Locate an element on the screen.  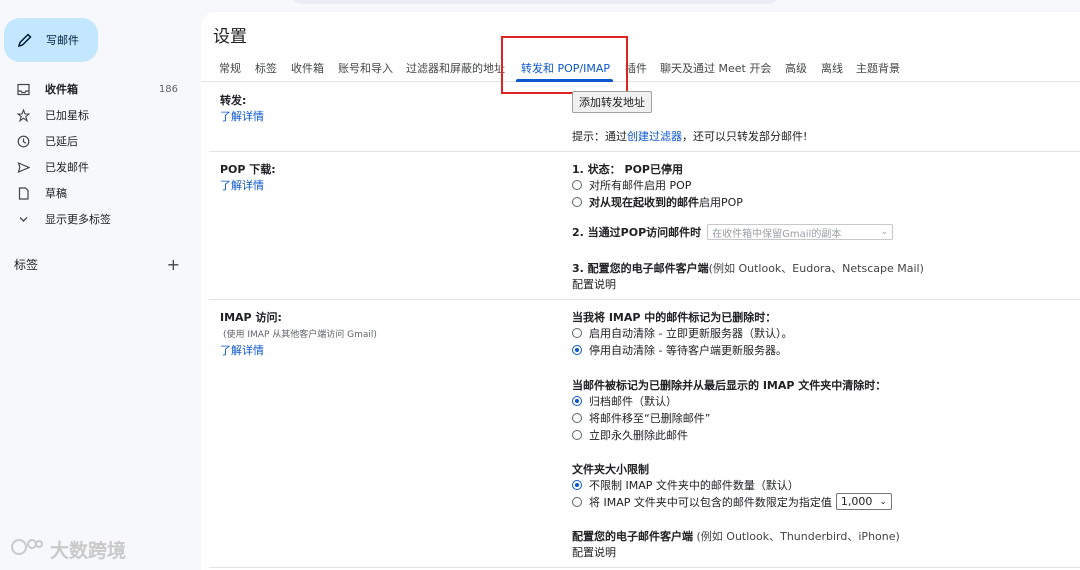
inbox-icon is located at coordinates (23, 89).